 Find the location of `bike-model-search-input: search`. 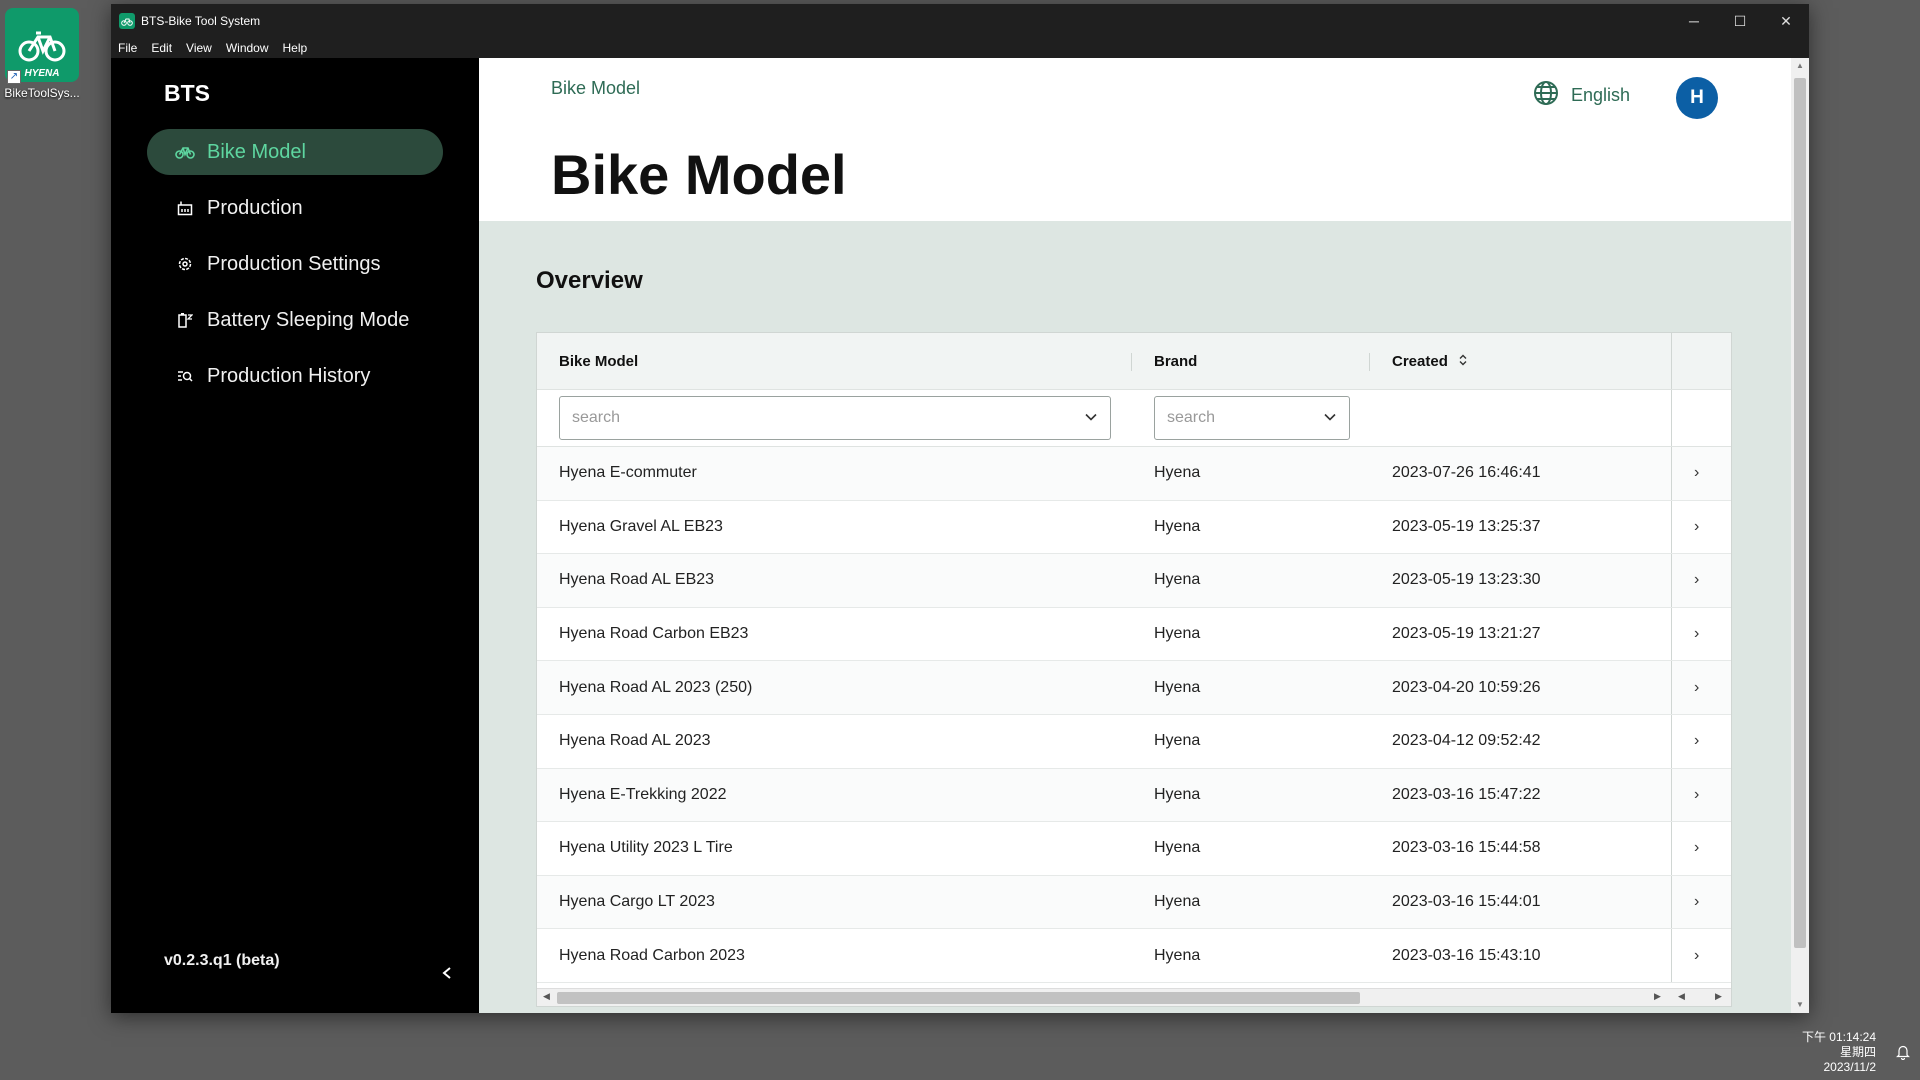

bike-model-search-input: search is located at coordinates (596, 418).